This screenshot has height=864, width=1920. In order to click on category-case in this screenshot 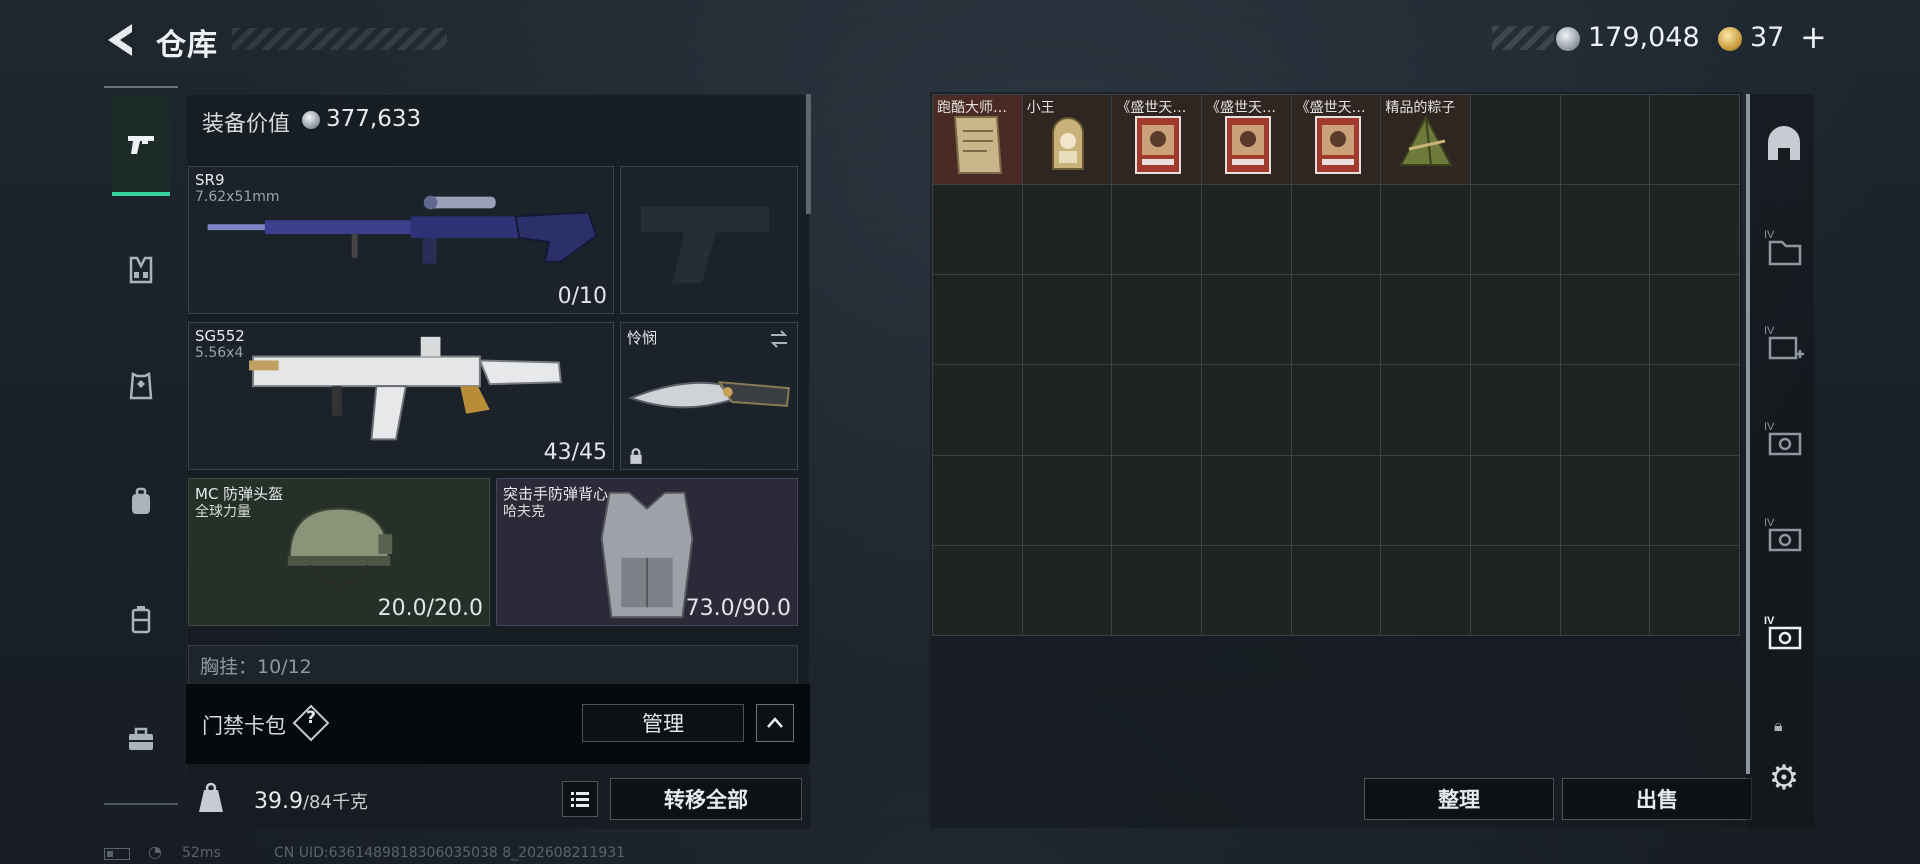, I will do `click(141, 740)`.